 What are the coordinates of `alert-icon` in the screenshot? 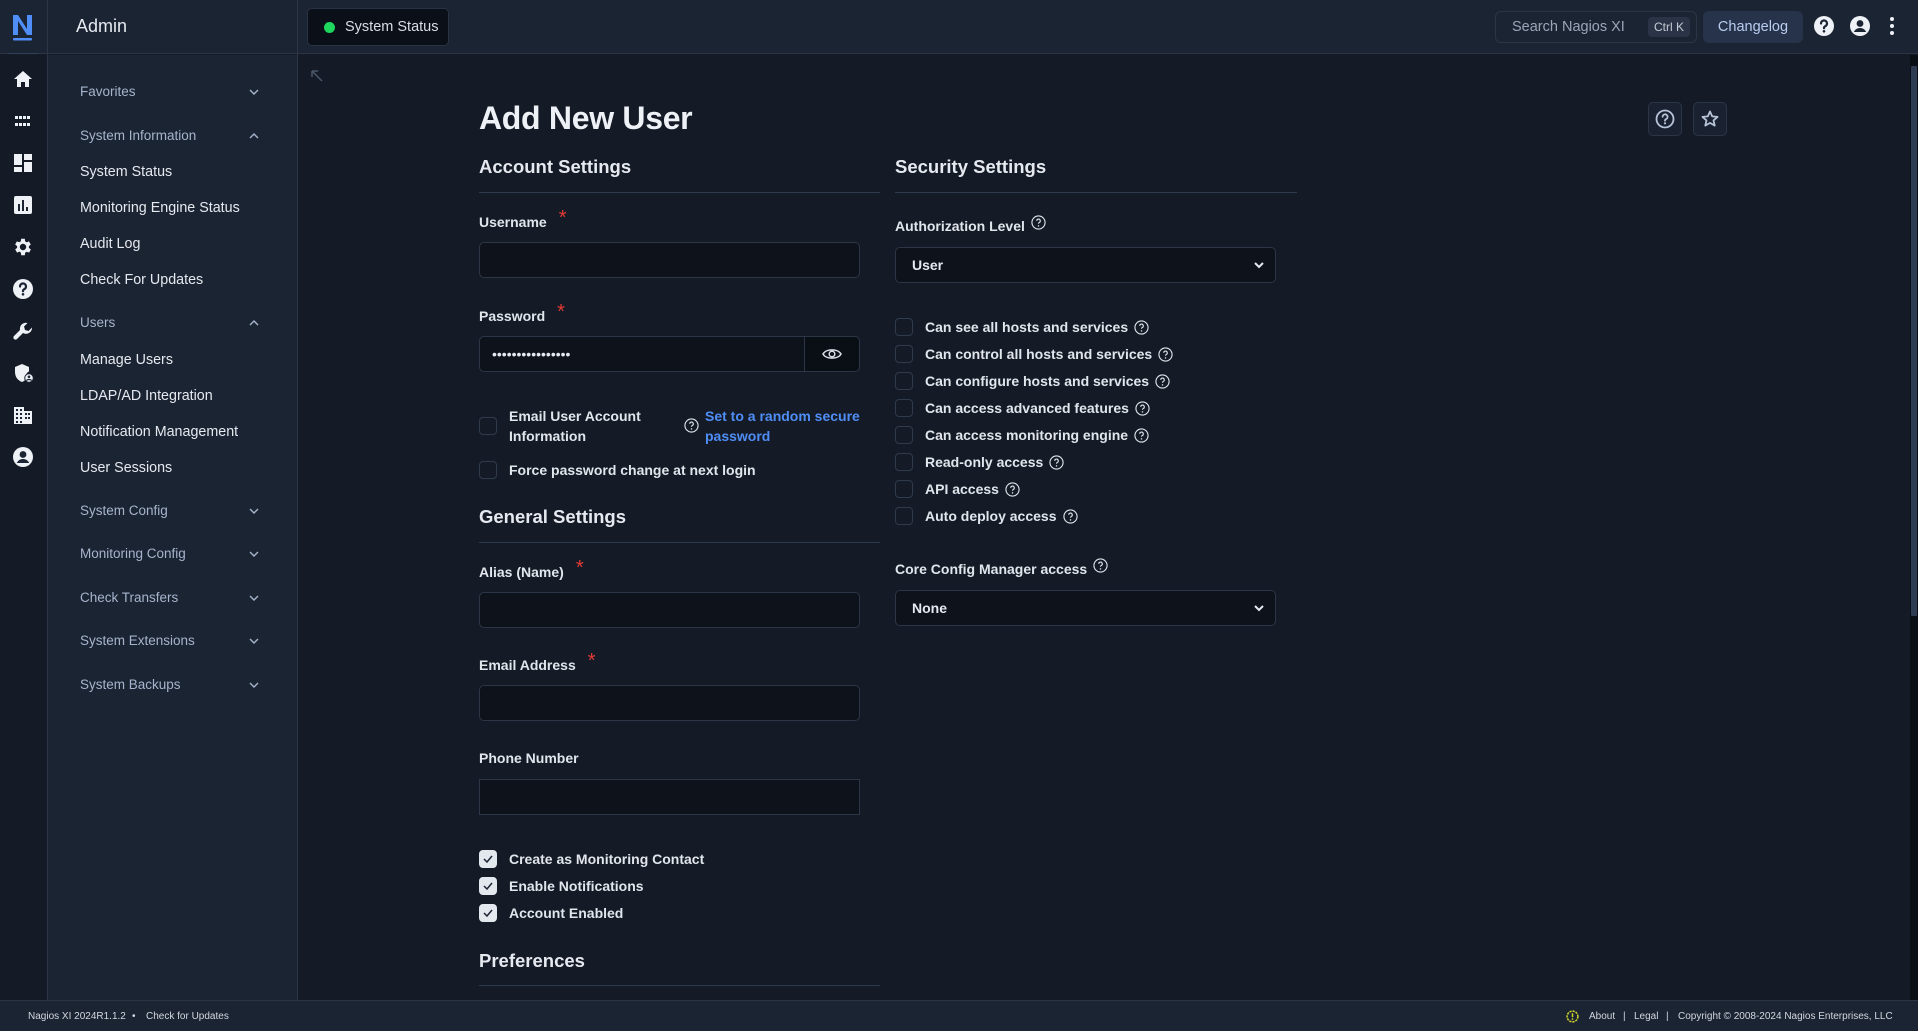 It's located at (1572, 1016).